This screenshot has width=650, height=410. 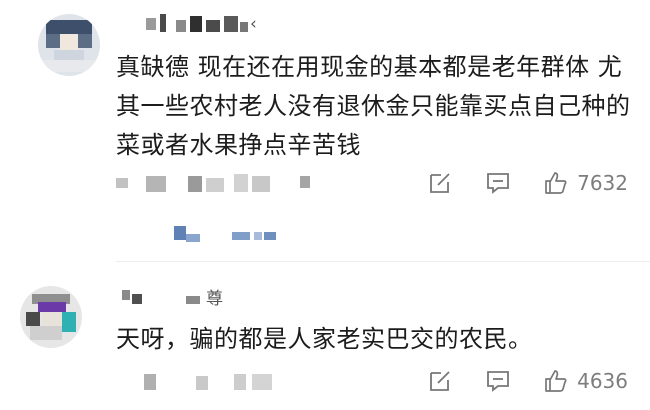 I want to click on like-count: 7632, so click(x=602, y=183).